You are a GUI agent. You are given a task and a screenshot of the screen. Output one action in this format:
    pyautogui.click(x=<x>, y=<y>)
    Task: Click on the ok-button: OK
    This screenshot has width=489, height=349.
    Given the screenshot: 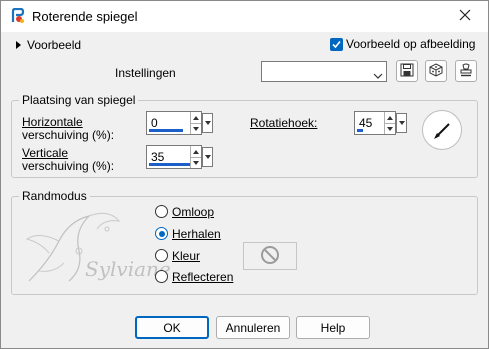 What is the action you would take?
    pyautogui.click(x=172, y=327)
    